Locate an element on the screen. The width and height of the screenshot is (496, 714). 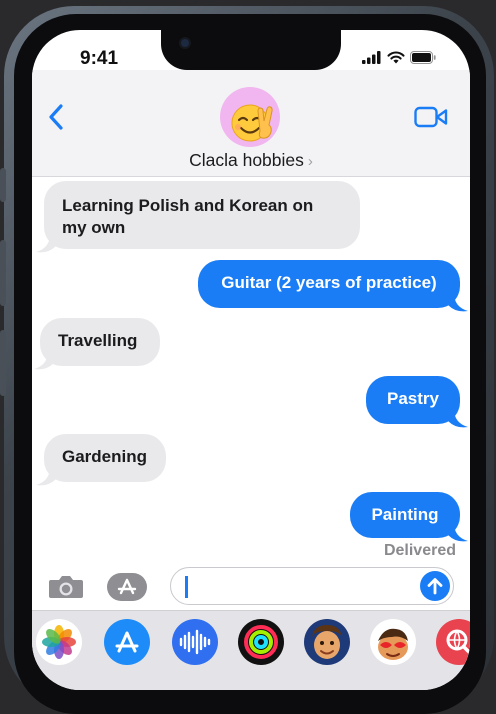
photos-app-button is located at coordinates (59, 642).